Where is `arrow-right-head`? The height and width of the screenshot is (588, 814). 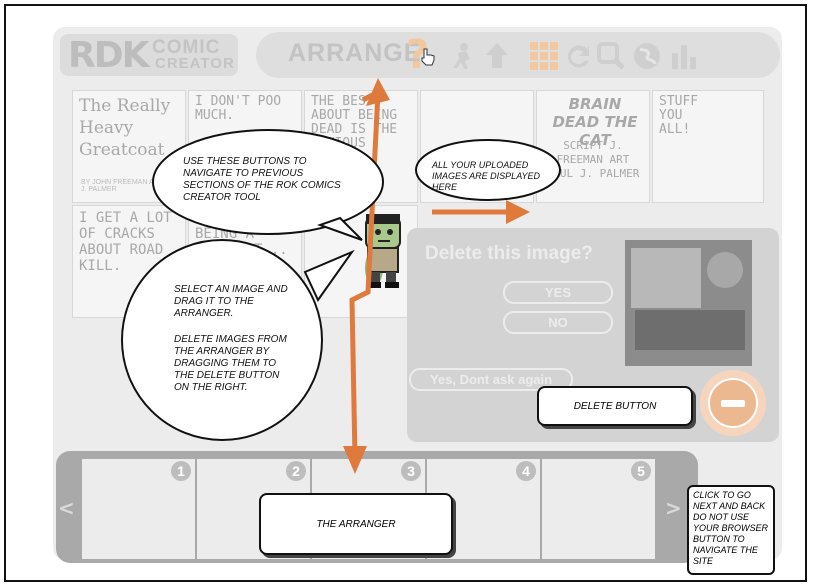 arrow-right-head is located at coordinates (518, 212).